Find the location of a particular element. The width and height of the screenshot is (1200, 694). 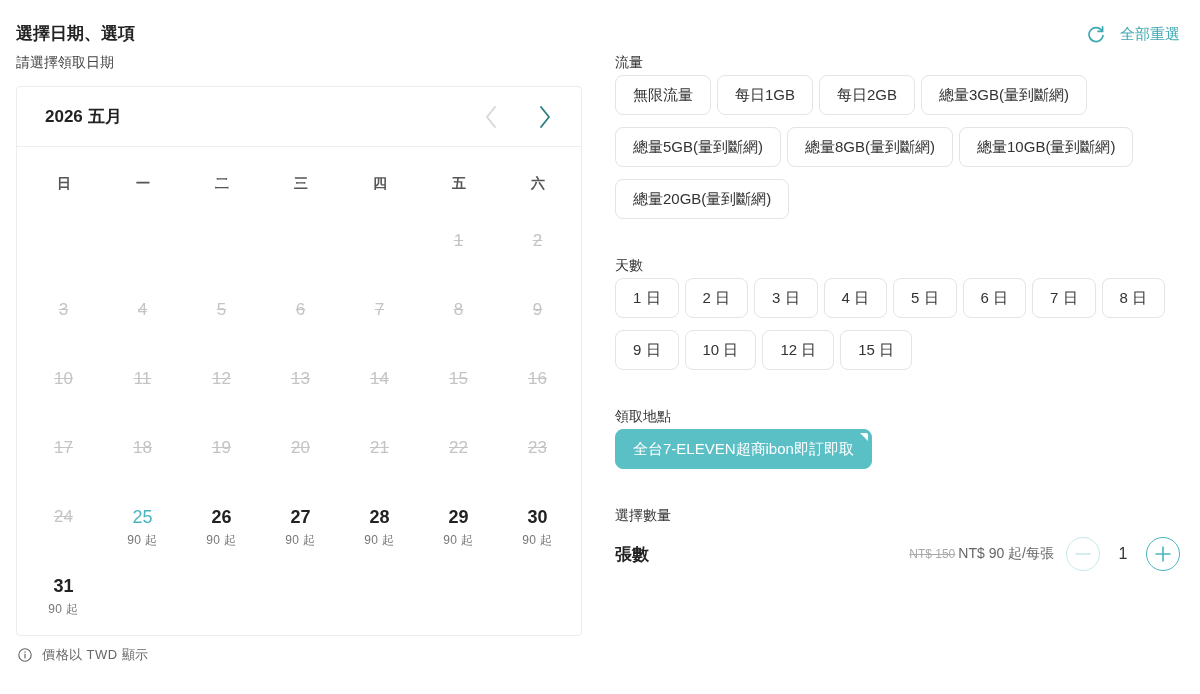

calendar-day: 31 90 起 is located at coordinates (63, 596).